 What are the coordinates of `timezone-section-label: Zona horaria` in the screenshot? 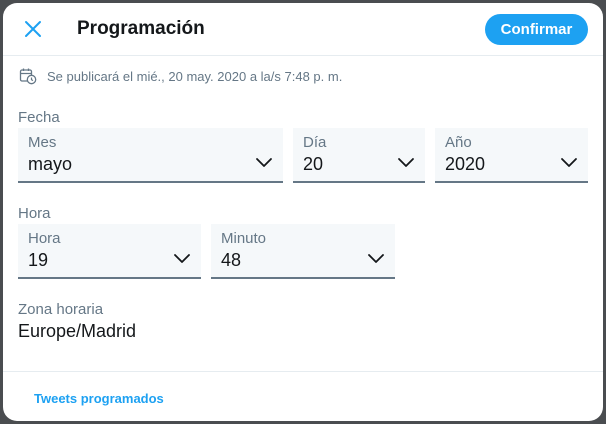 It's located at (61, 309).